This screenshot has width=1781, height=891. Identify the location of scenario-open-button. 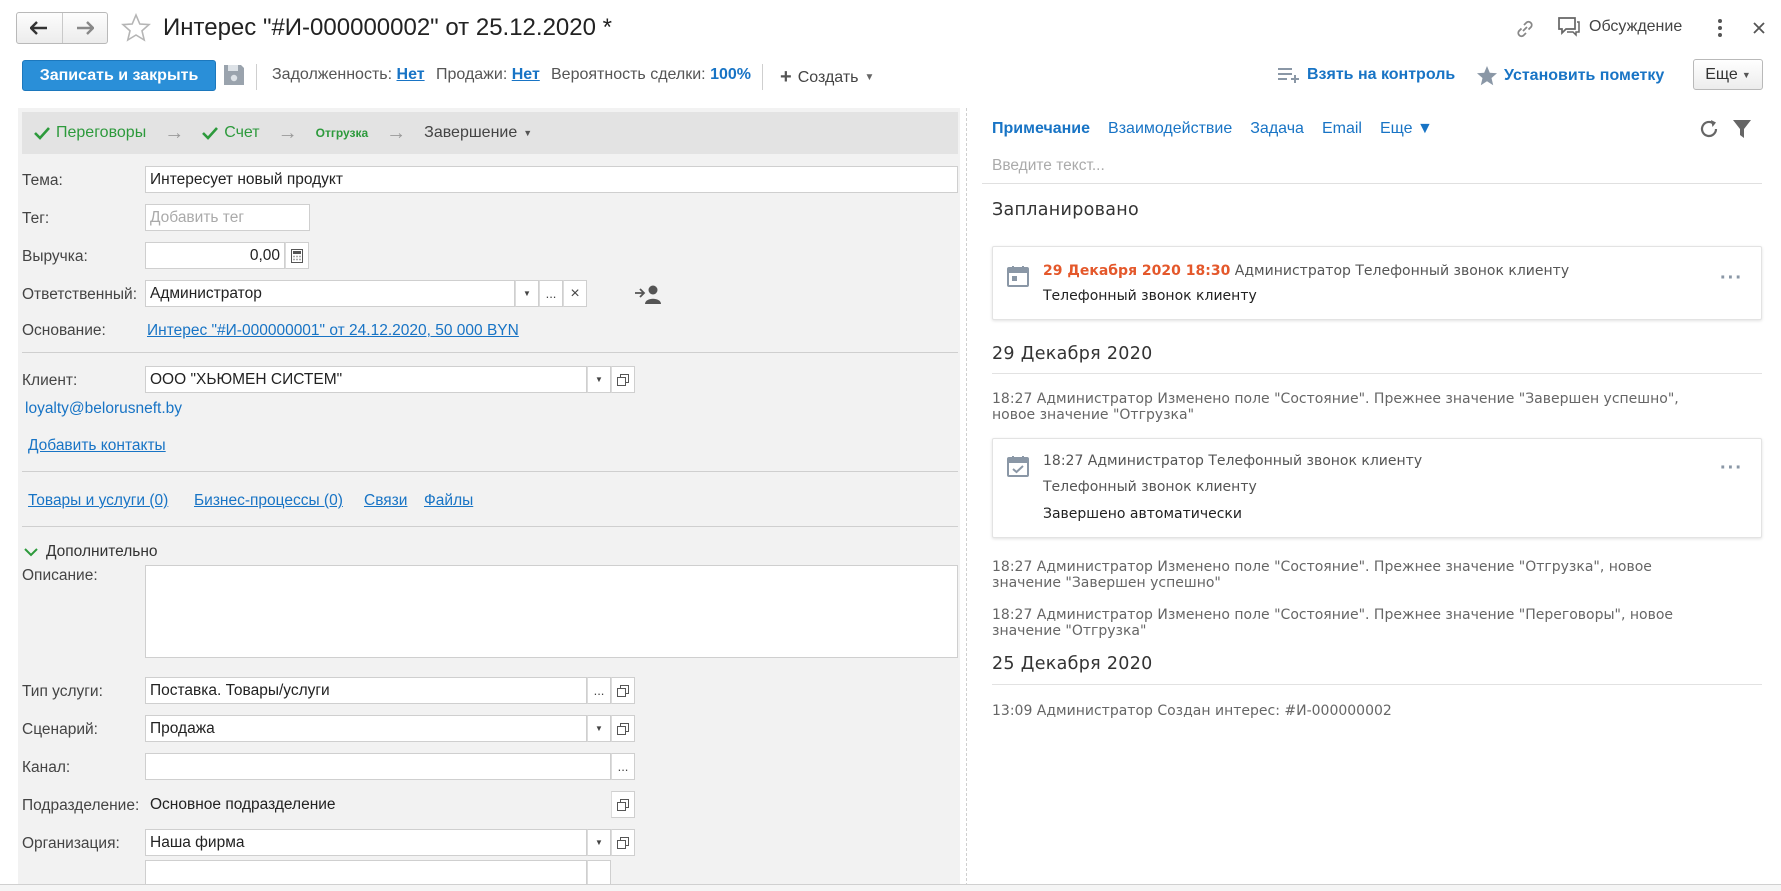
(623, 728).